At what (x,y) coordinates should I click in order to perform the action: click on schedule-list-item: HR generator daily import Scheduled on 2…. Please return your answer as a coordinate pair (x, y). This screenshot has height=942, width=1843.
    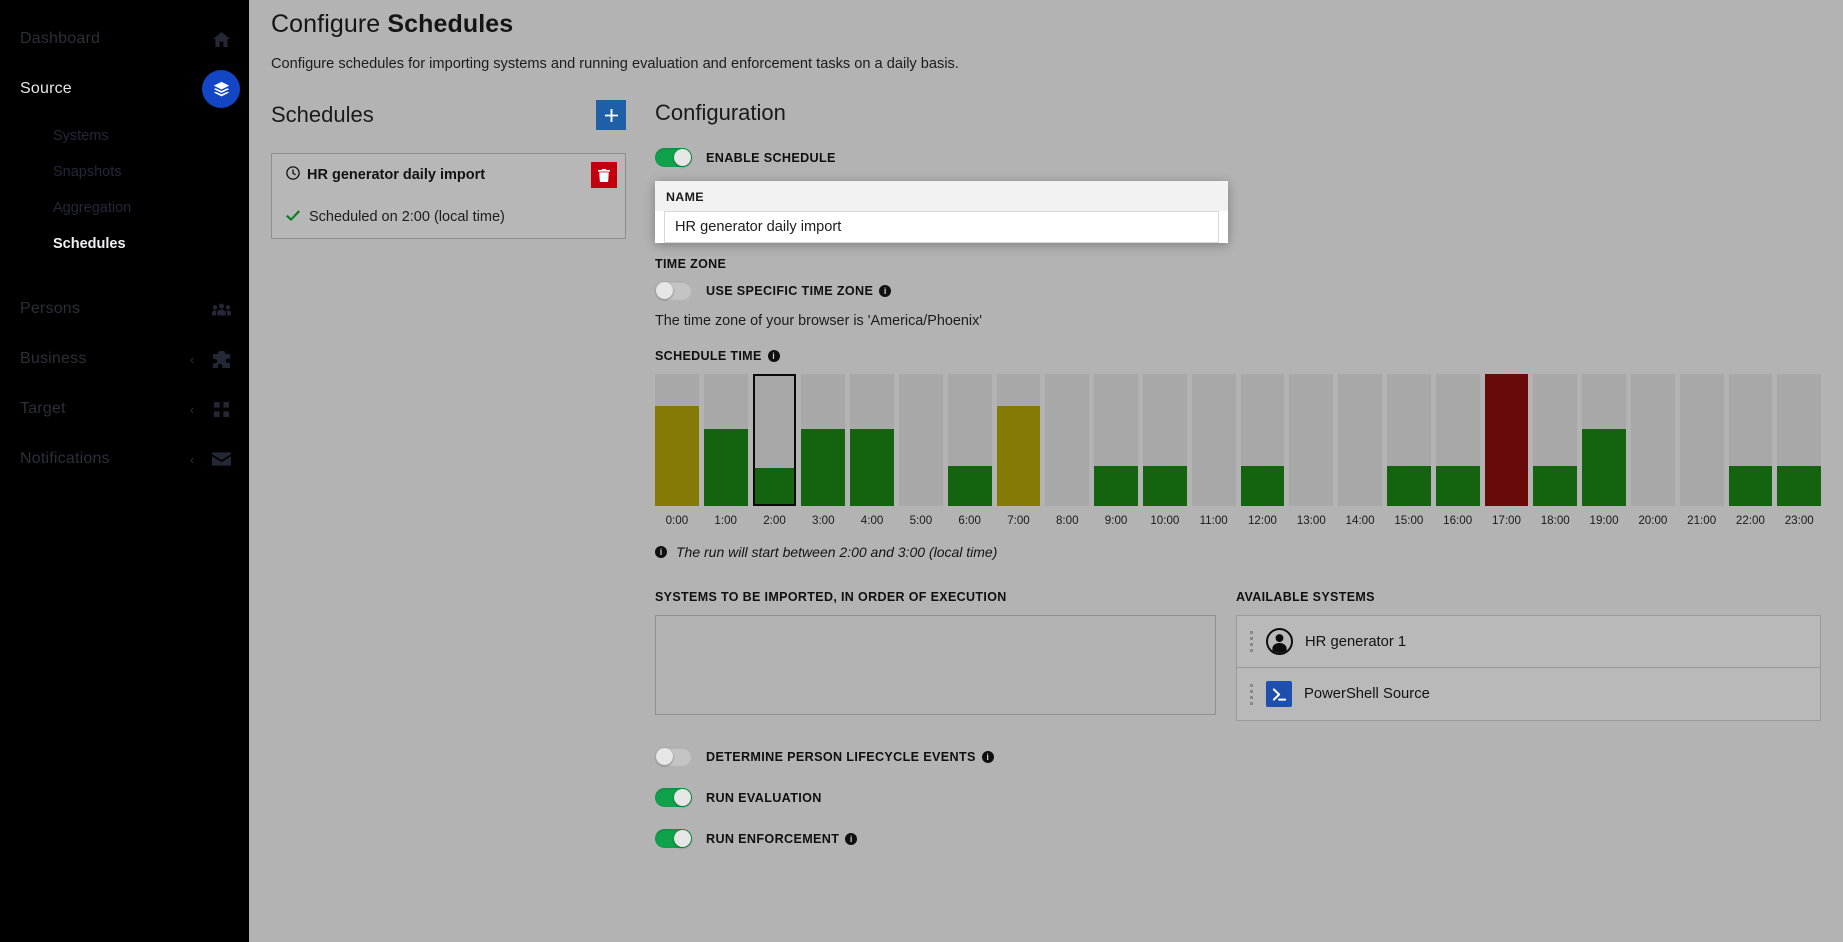
    Looking at the image, I should click on (448, 196).